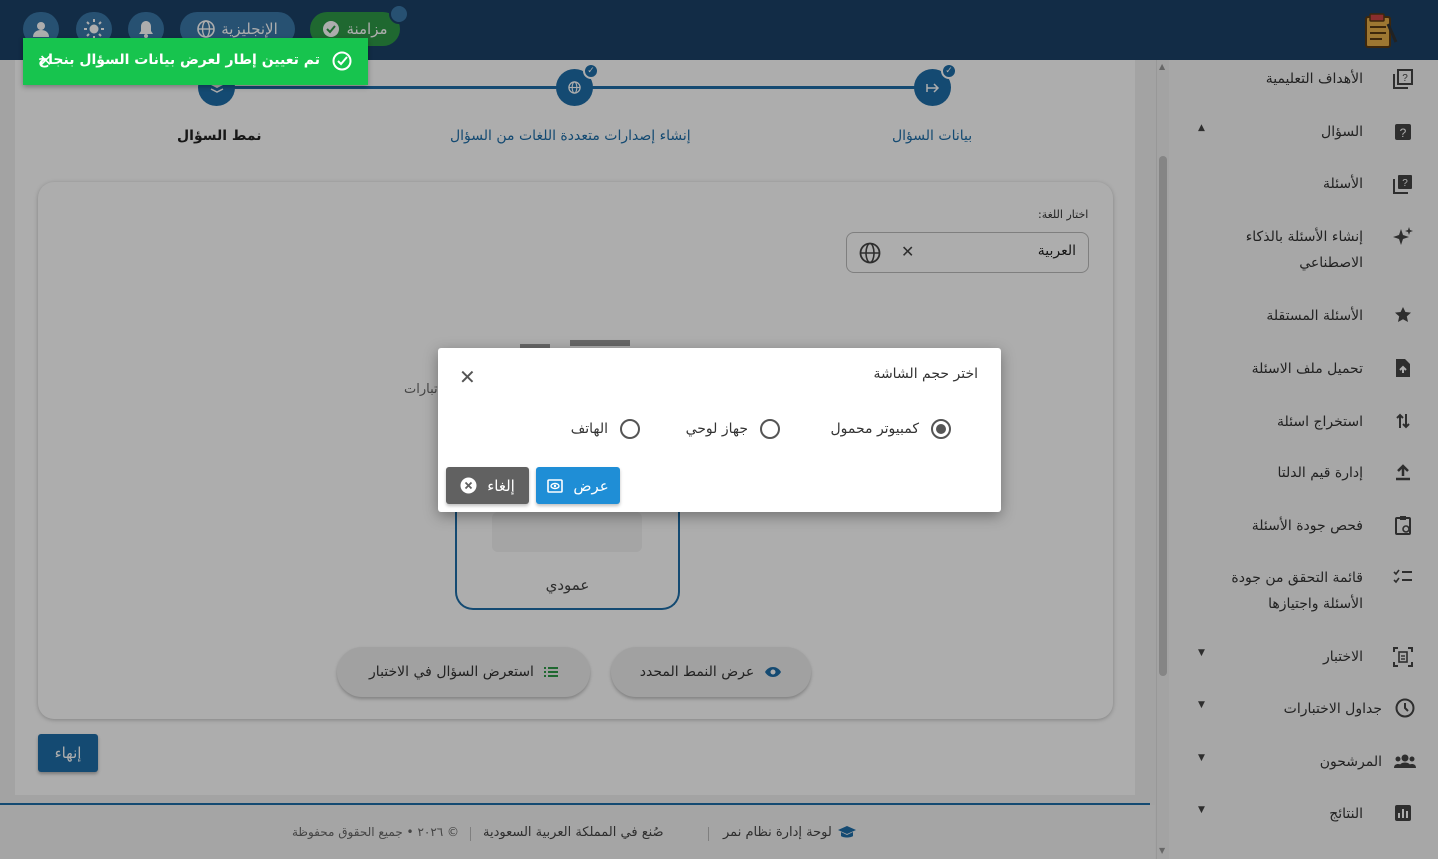 The width and height of the screenshot is (1438, 859). Describe the element at coordinates (179, 60) in the screenshot. I see `toast-message: تم تعيين إطار لعرض بيانات السؤال بنجاح` at that location.